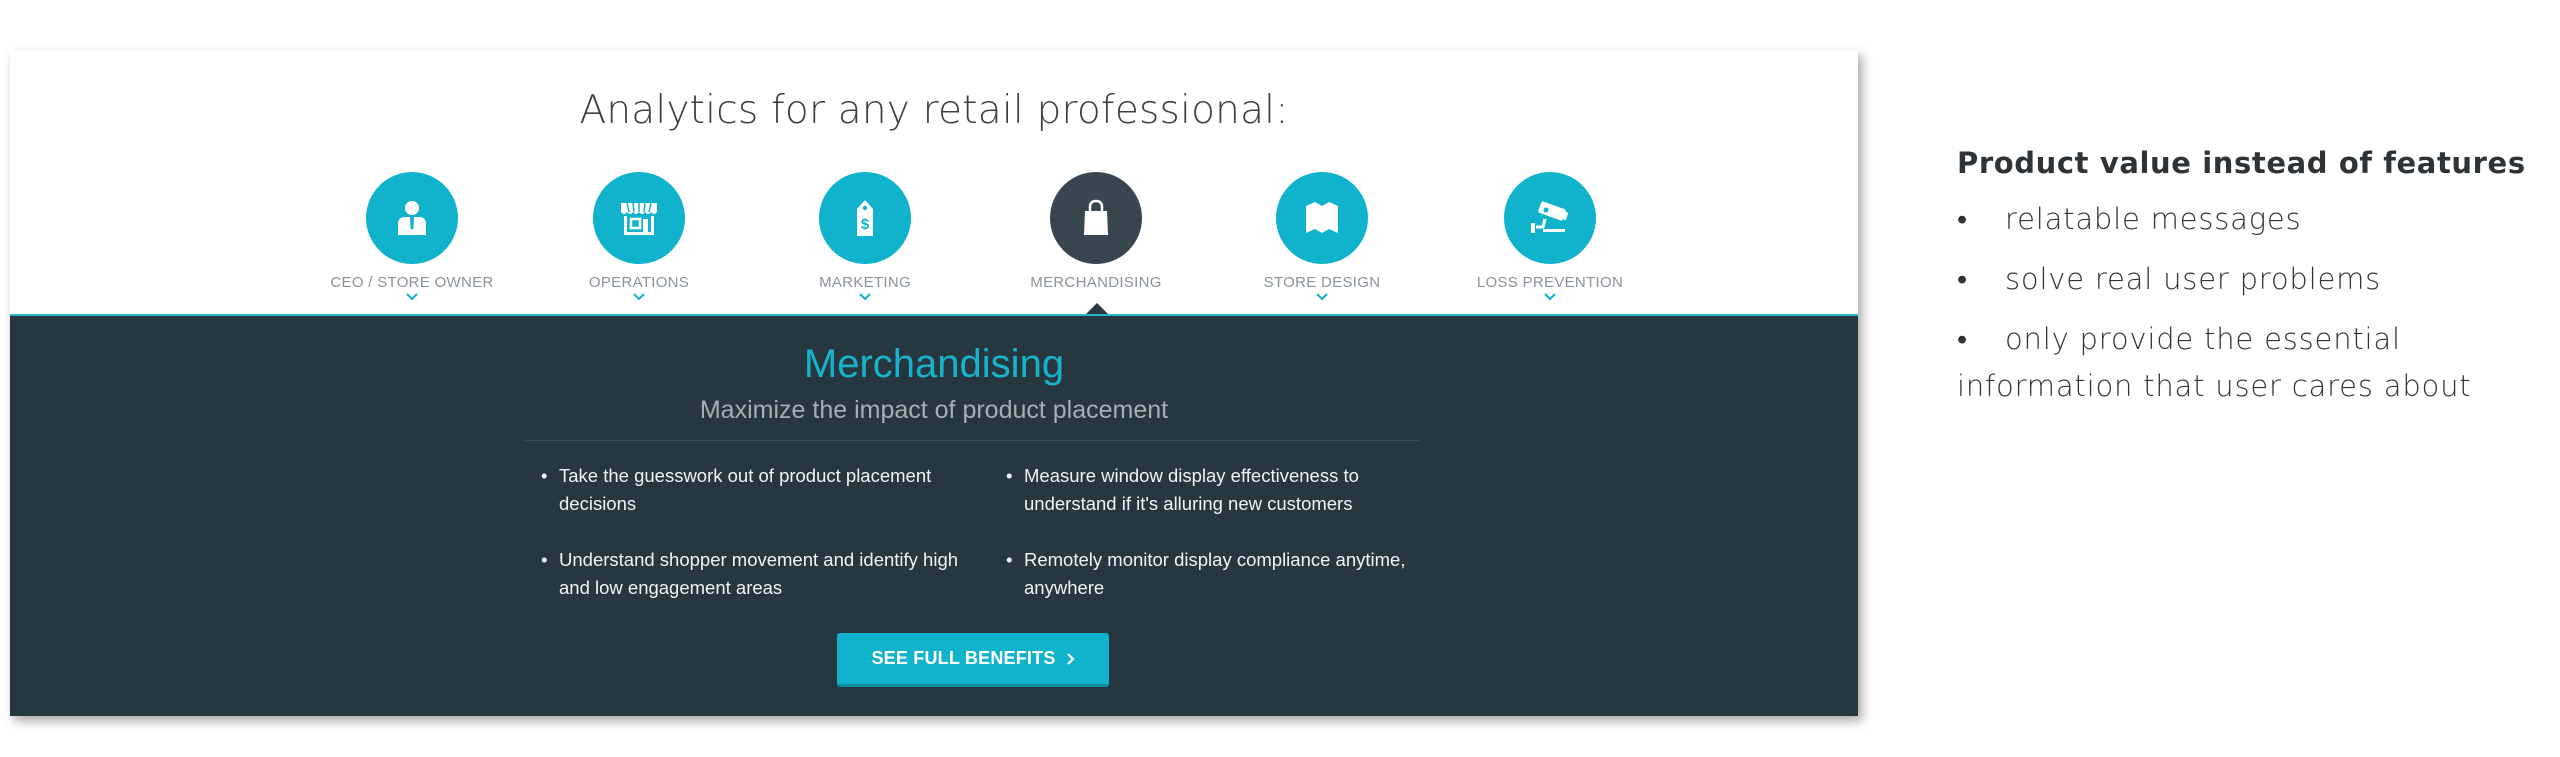 This screenshot has width=2560, height=757. I want to click on notes-item: • relatable messages, so click(2247, 219).